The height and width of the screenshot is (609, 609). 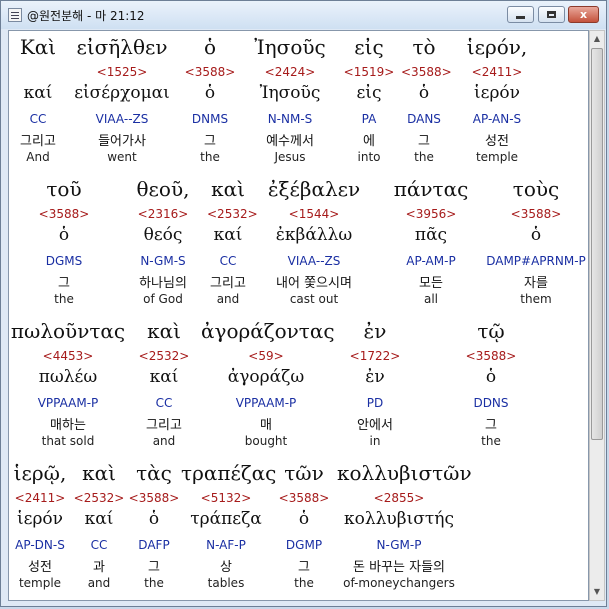 What do you see at coordinates (497, 93) in the screenshot?
I see `lemma: ἱερόν` at bounding box center [497, 93].